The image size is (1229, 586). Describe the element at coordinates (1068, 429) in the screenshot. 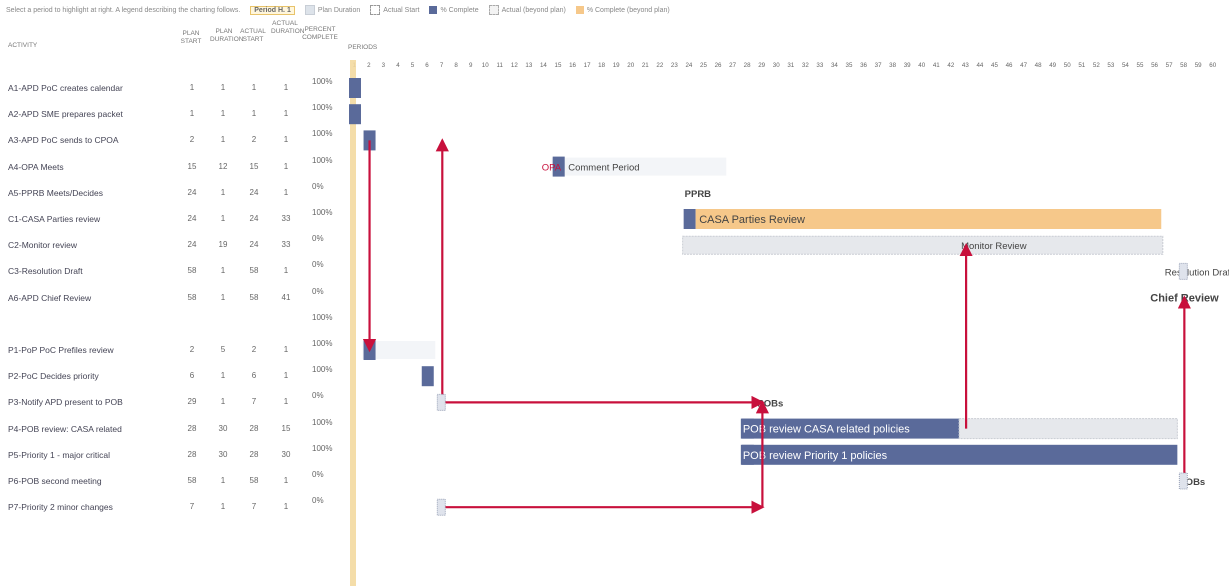

I see `plan-remaining-bar` at that location.